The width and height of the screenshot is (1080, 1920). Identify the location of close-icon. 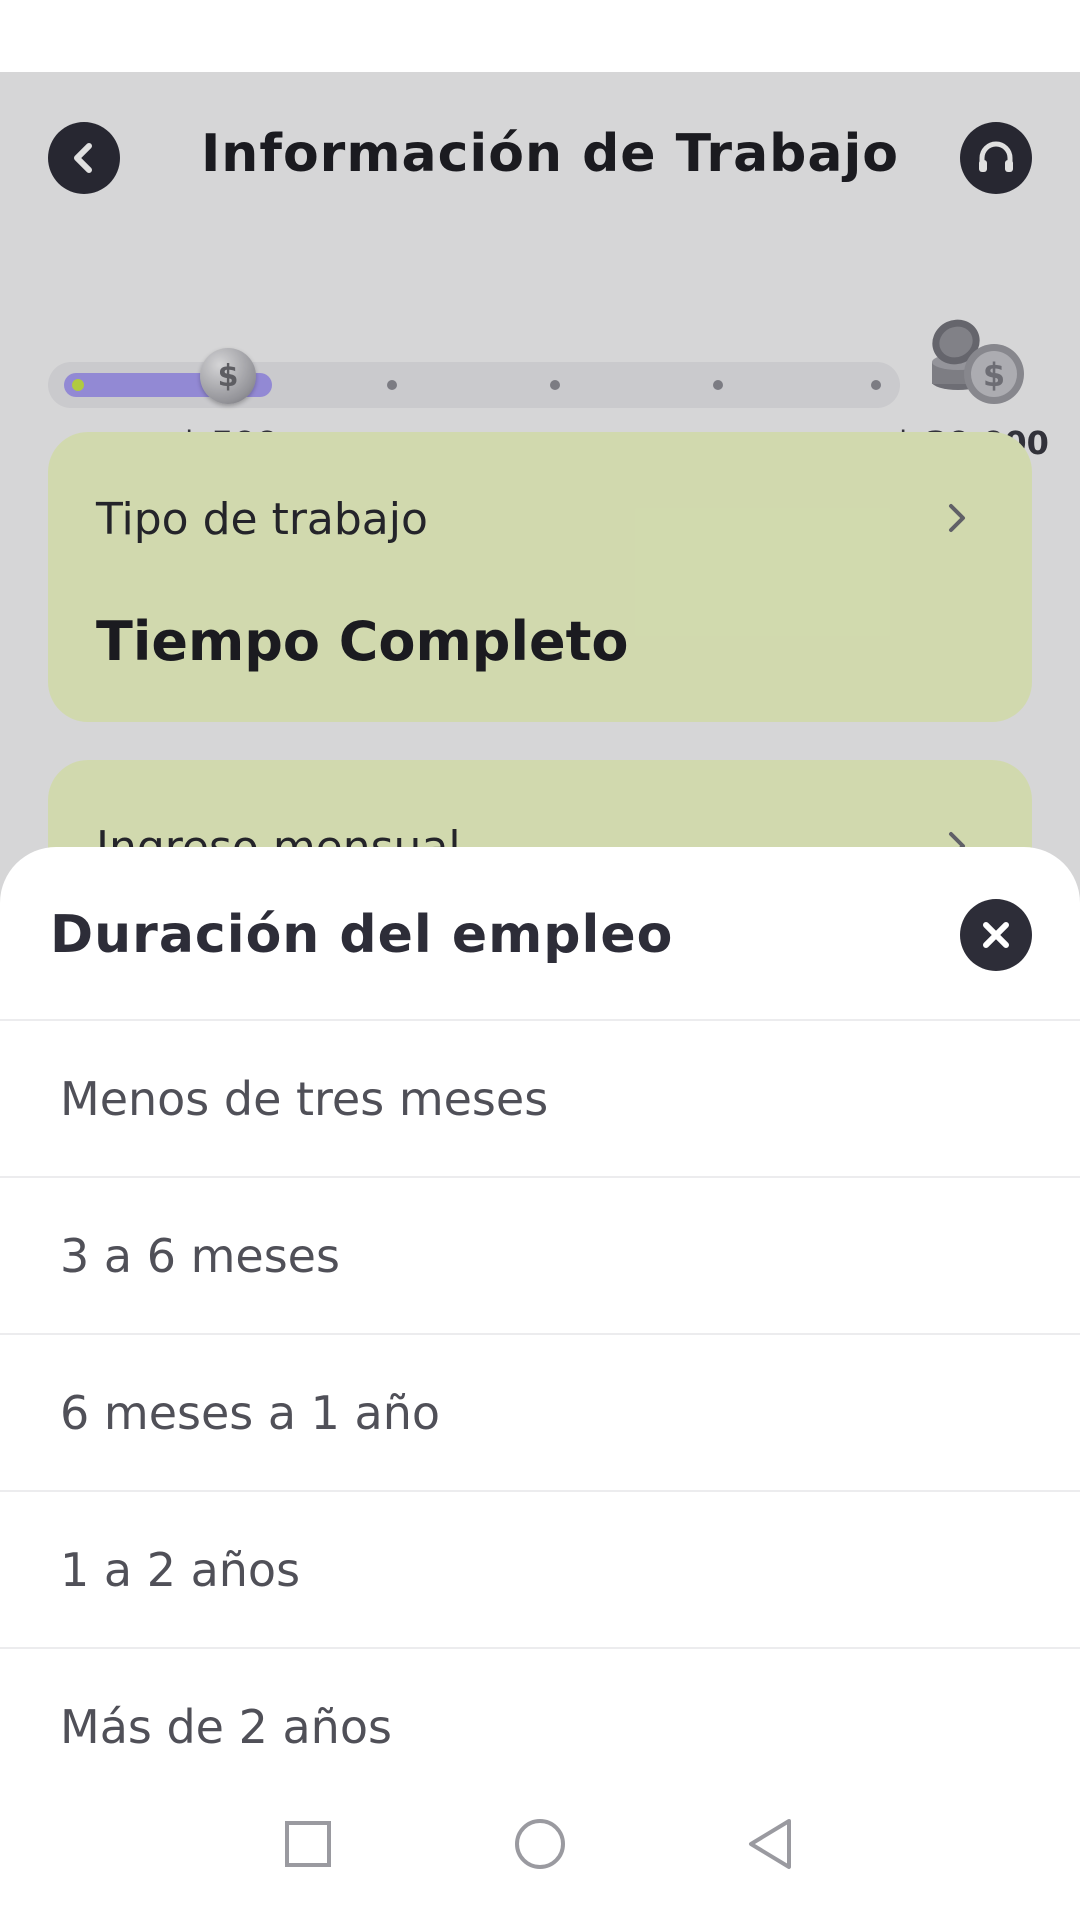
(996, 935).